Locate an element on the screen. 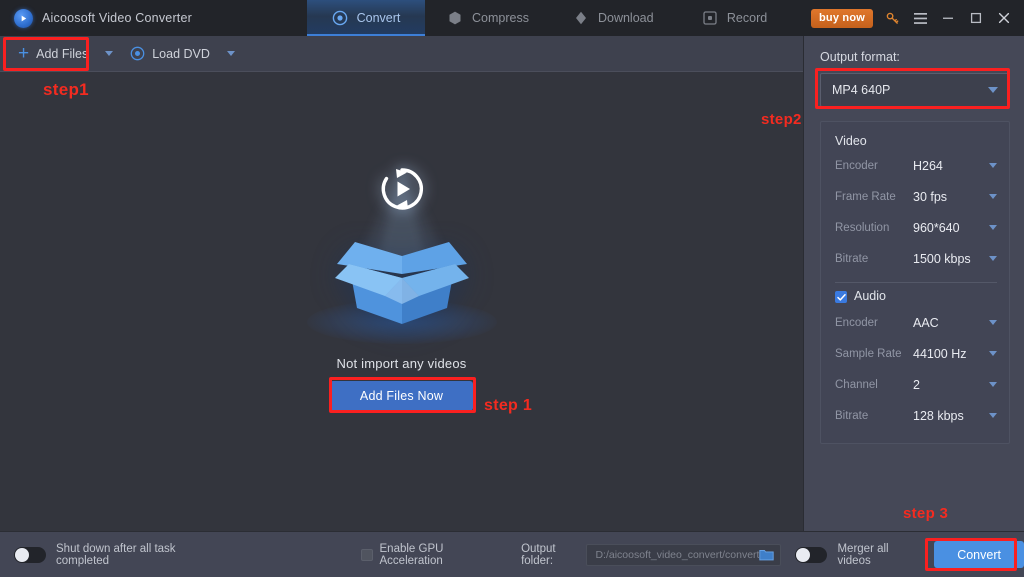 Image resolution: width=1024 pixels, height=577 pixels. box-graphic is located at coordinates (402, 271).